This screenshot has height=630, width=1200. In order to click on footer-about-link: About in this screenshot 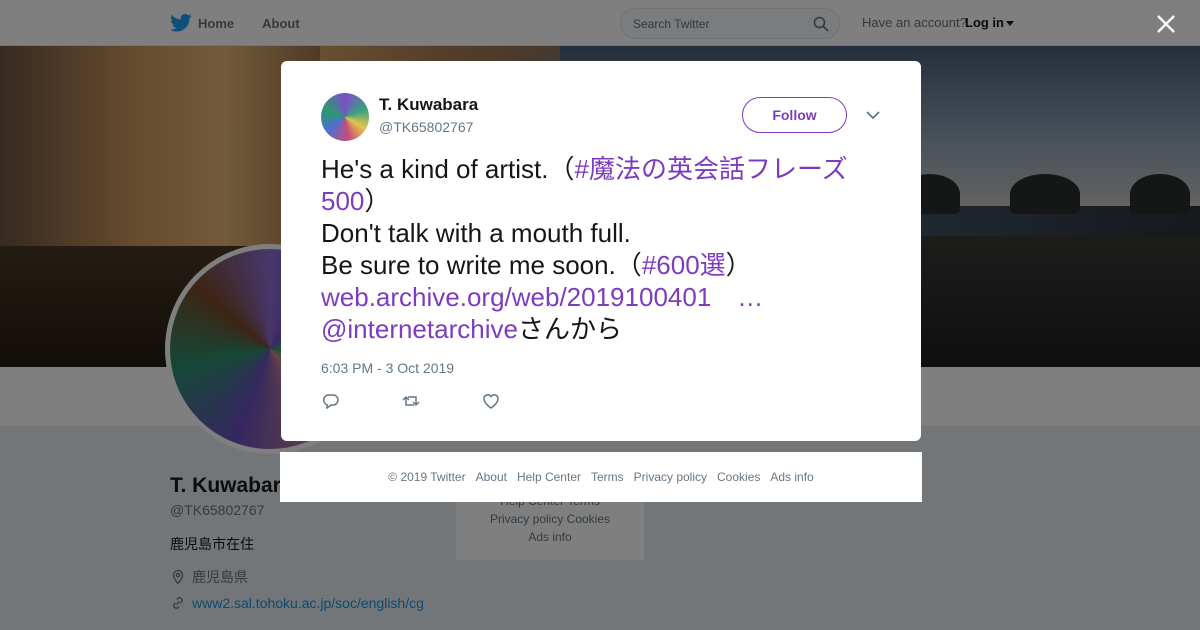, I will do `click(491, 477)`.